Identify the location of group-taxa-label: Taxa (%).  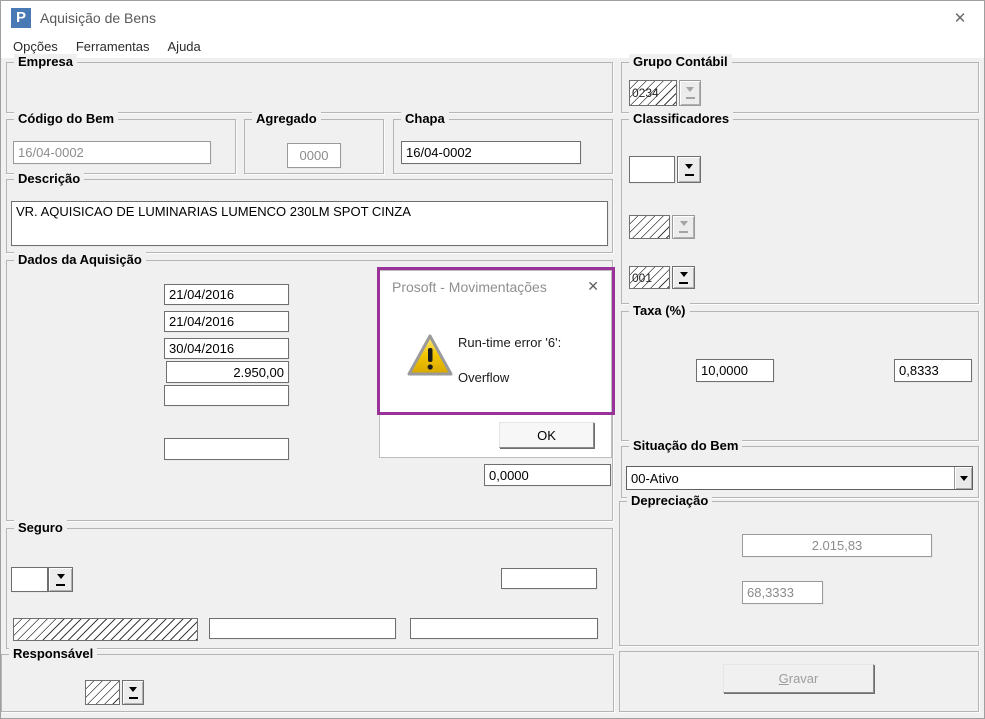
(659, 310).